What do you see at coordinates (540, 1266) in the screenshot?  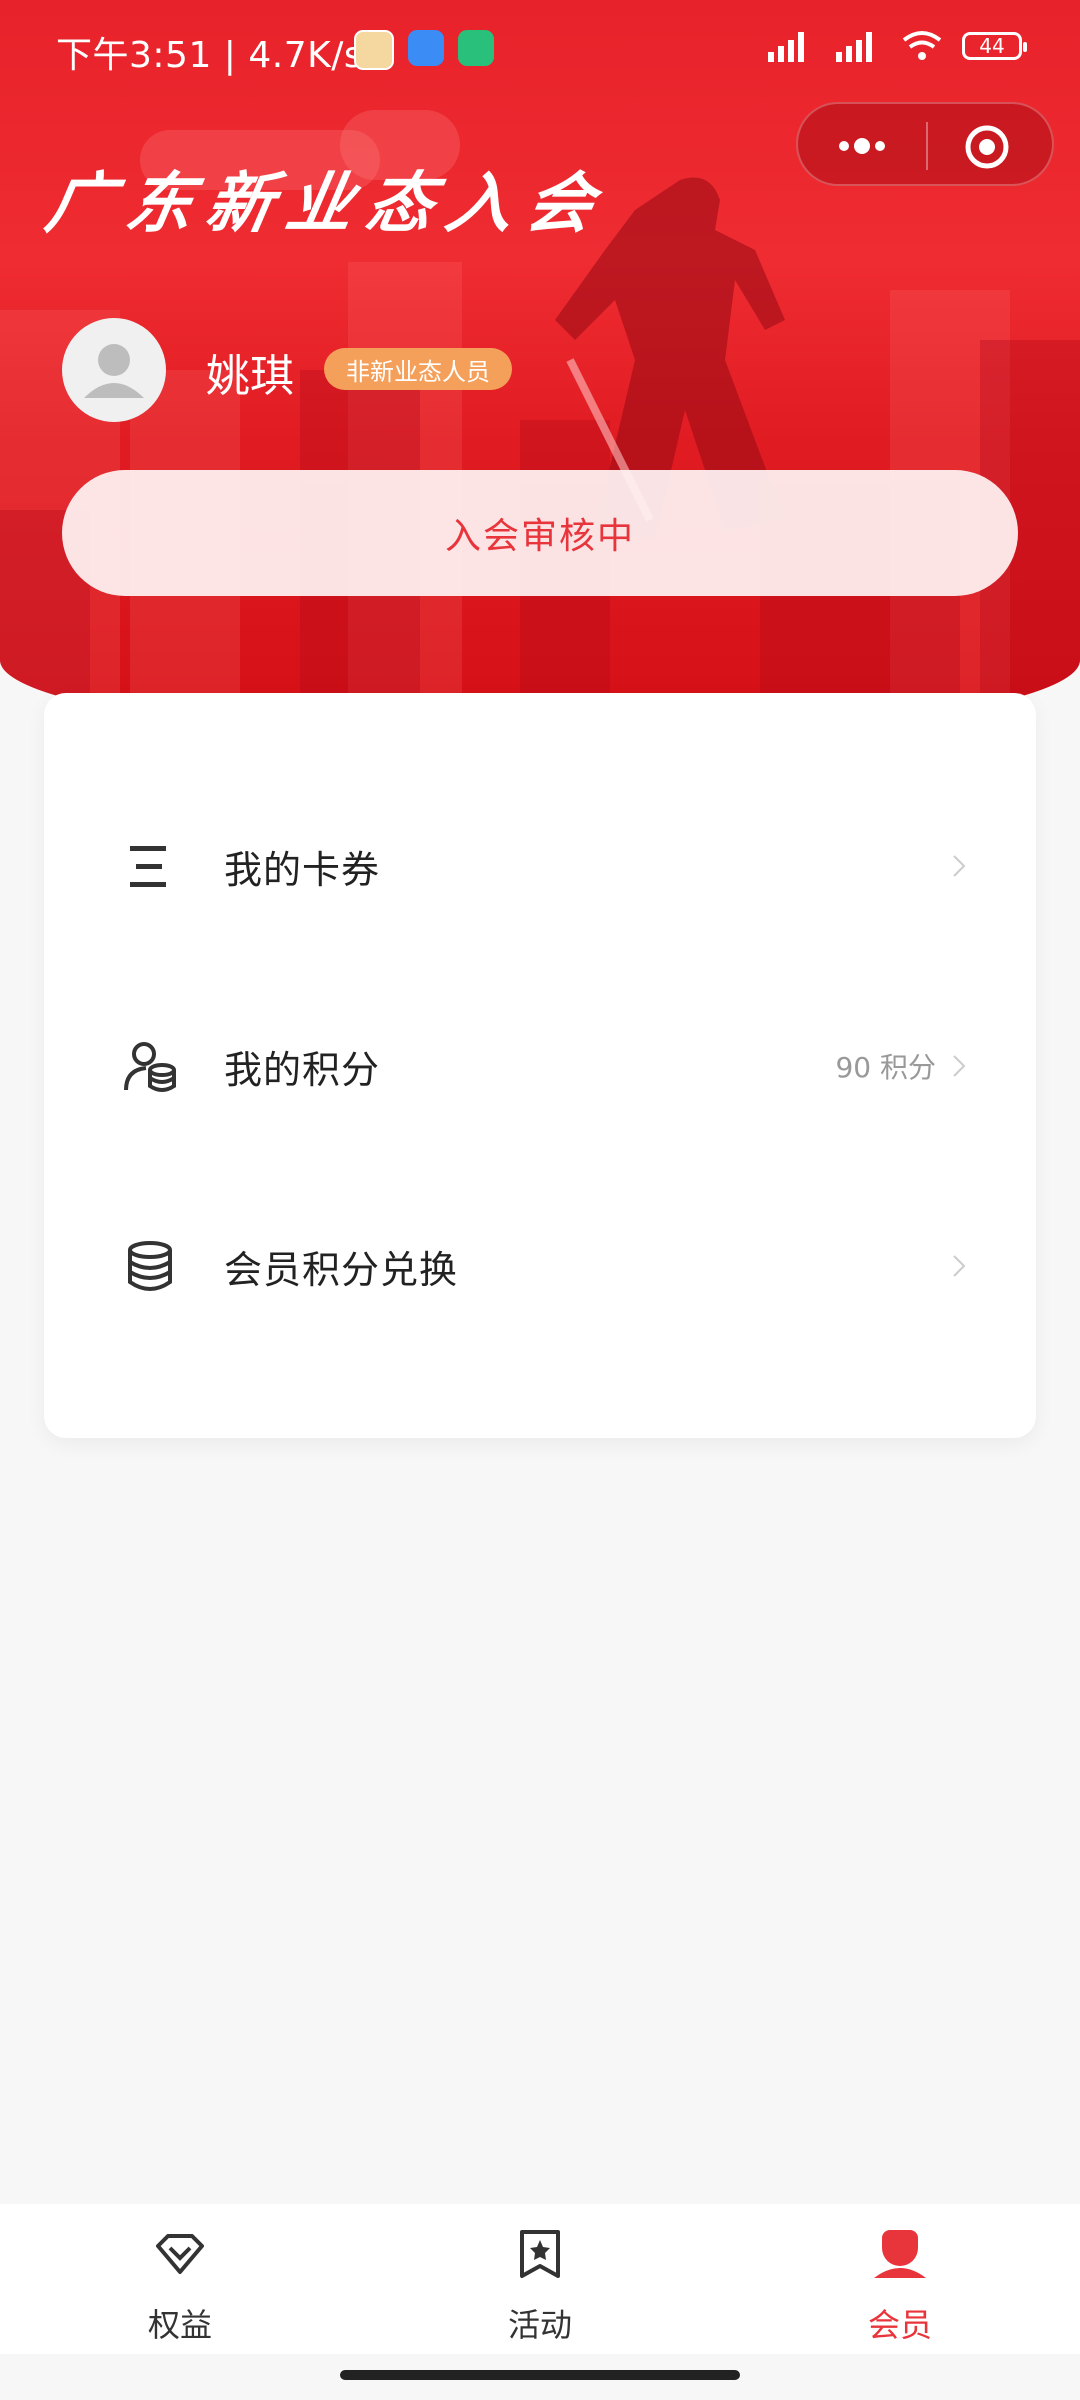 I see `menu-item-exchange: 会员积分兑换` at bounding box center [540, 1266].